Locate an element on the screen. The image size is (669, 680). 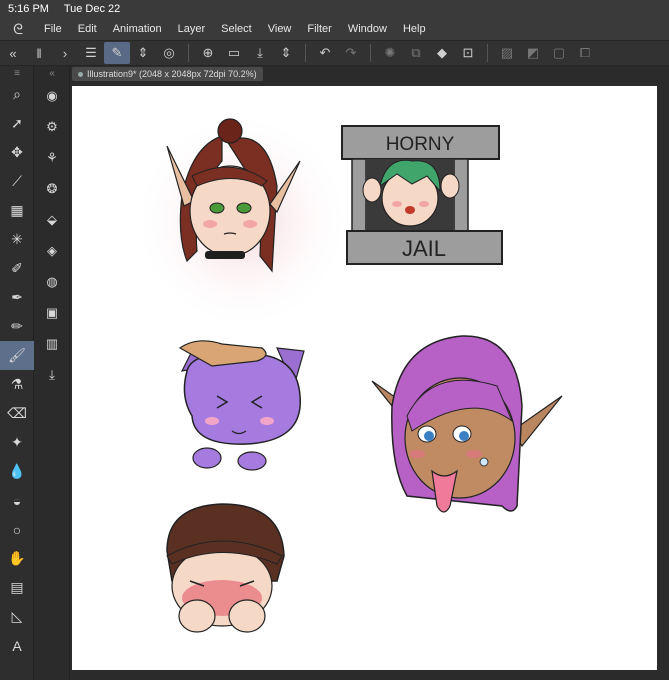
status-time: 5:16 PM is located at coordinates (28, 9).